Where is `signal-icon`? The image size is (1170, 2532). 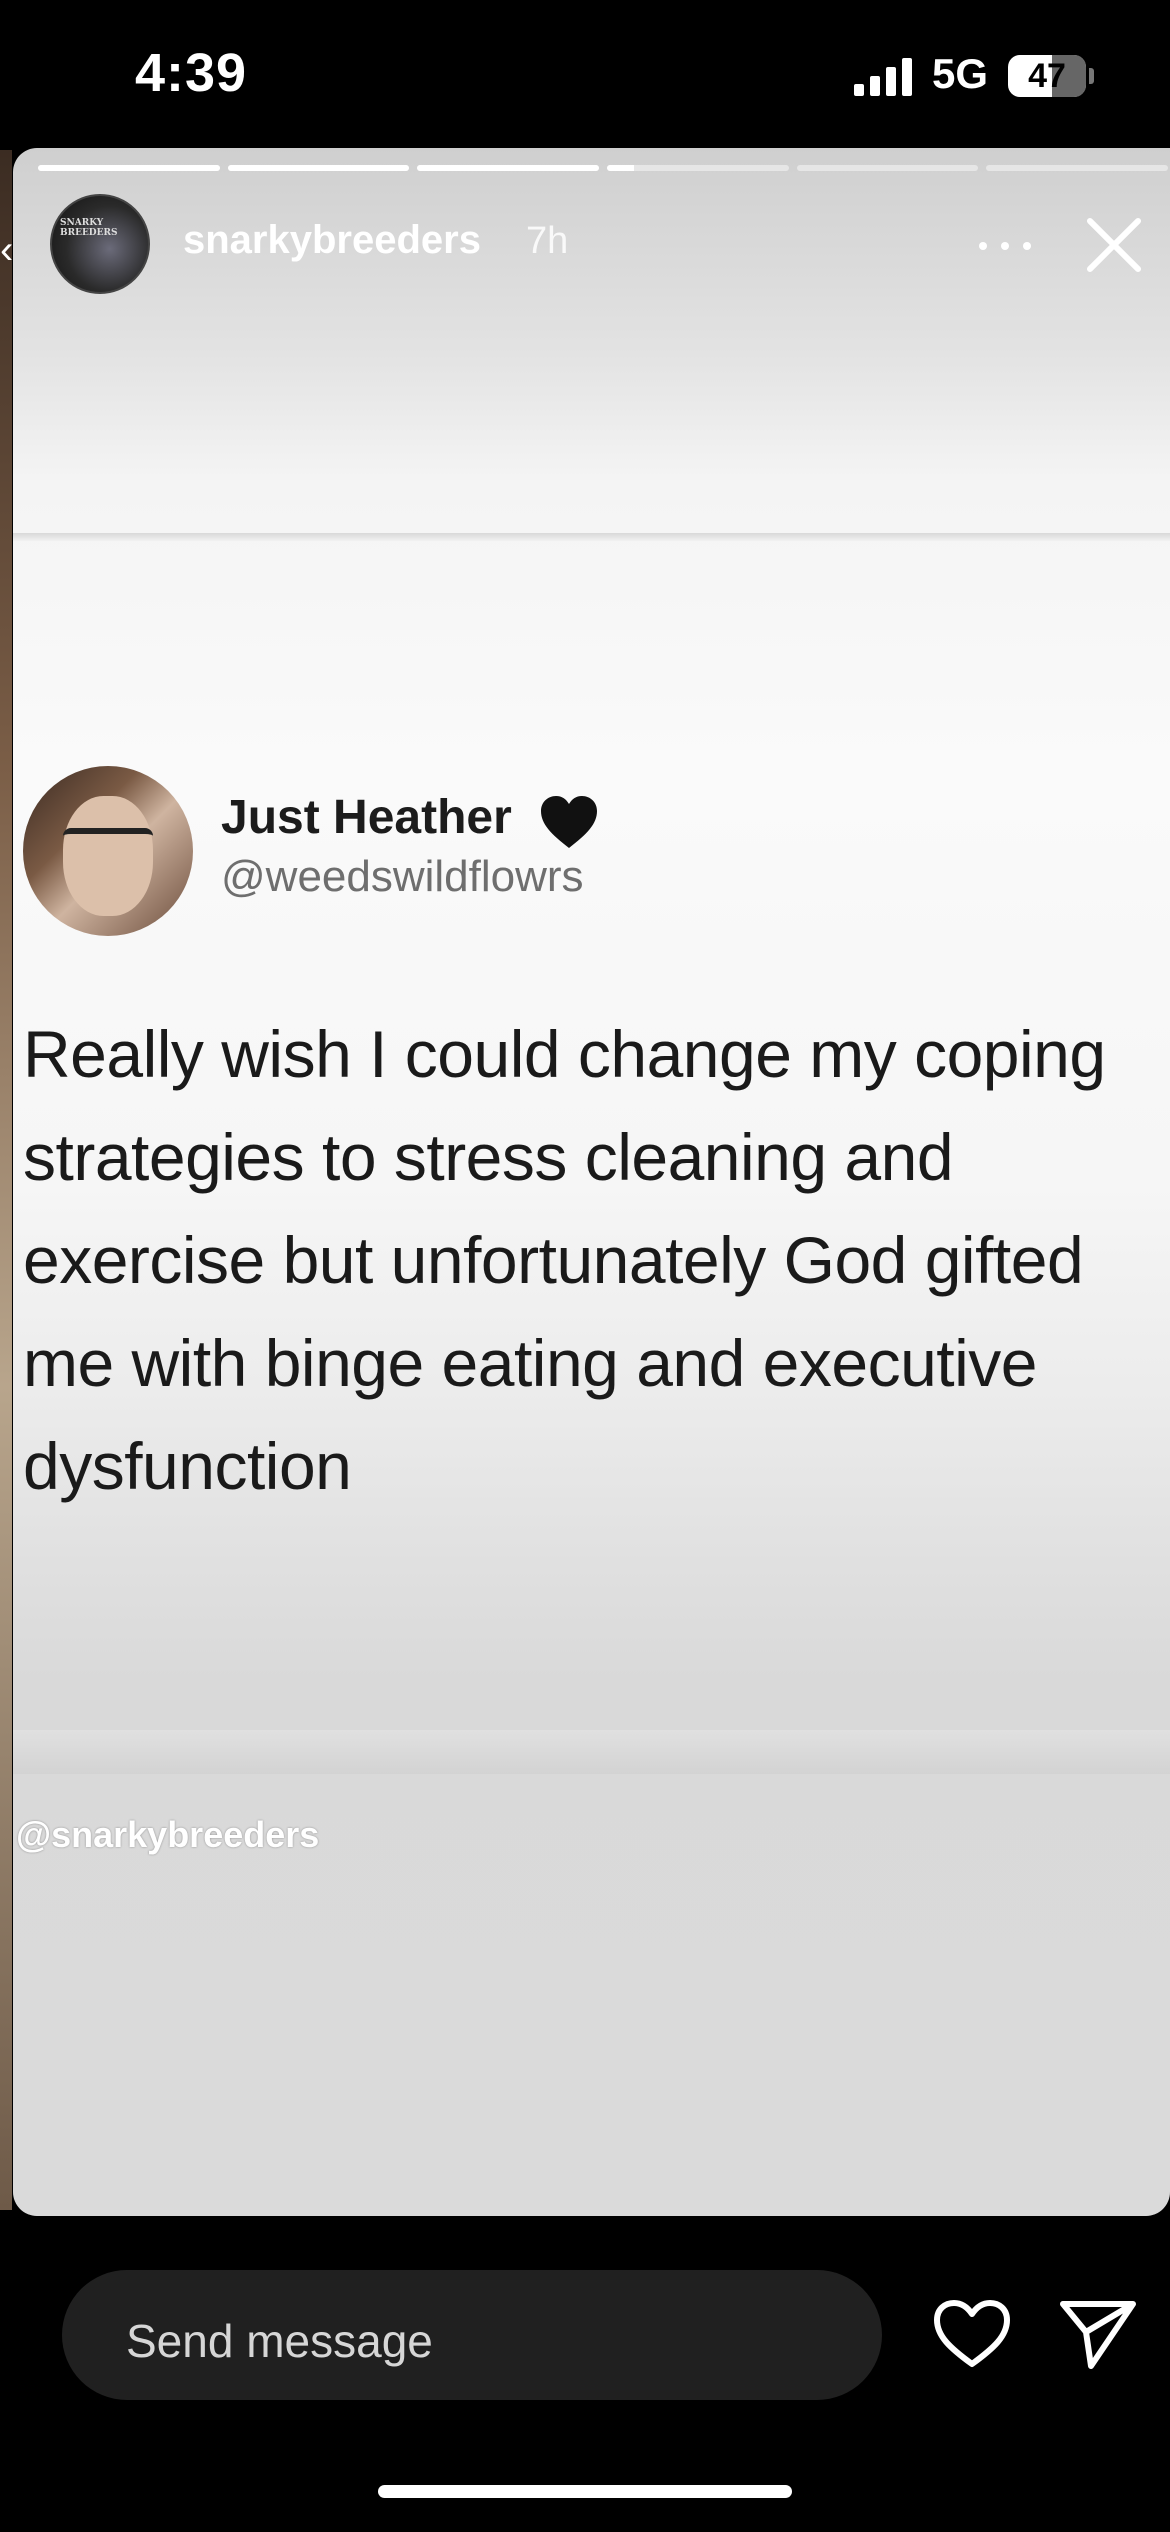 signal-icon is located at coordinates (883, 77).